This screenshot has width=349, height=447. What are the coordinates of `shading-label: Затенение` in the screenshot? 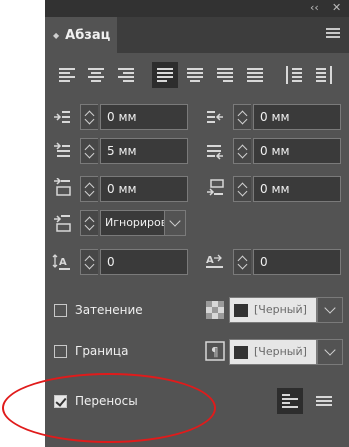 It's located at (109, 310).